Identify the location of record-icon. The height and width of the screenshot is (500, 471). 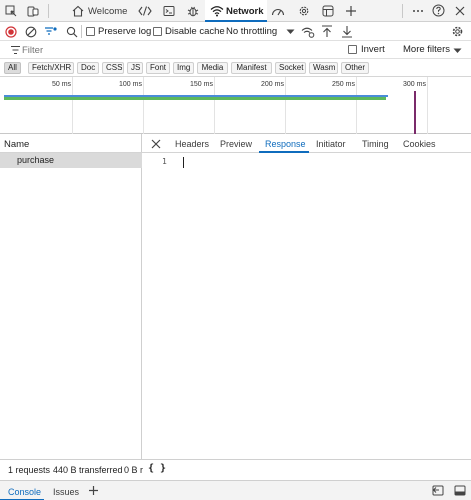
(11, 32).